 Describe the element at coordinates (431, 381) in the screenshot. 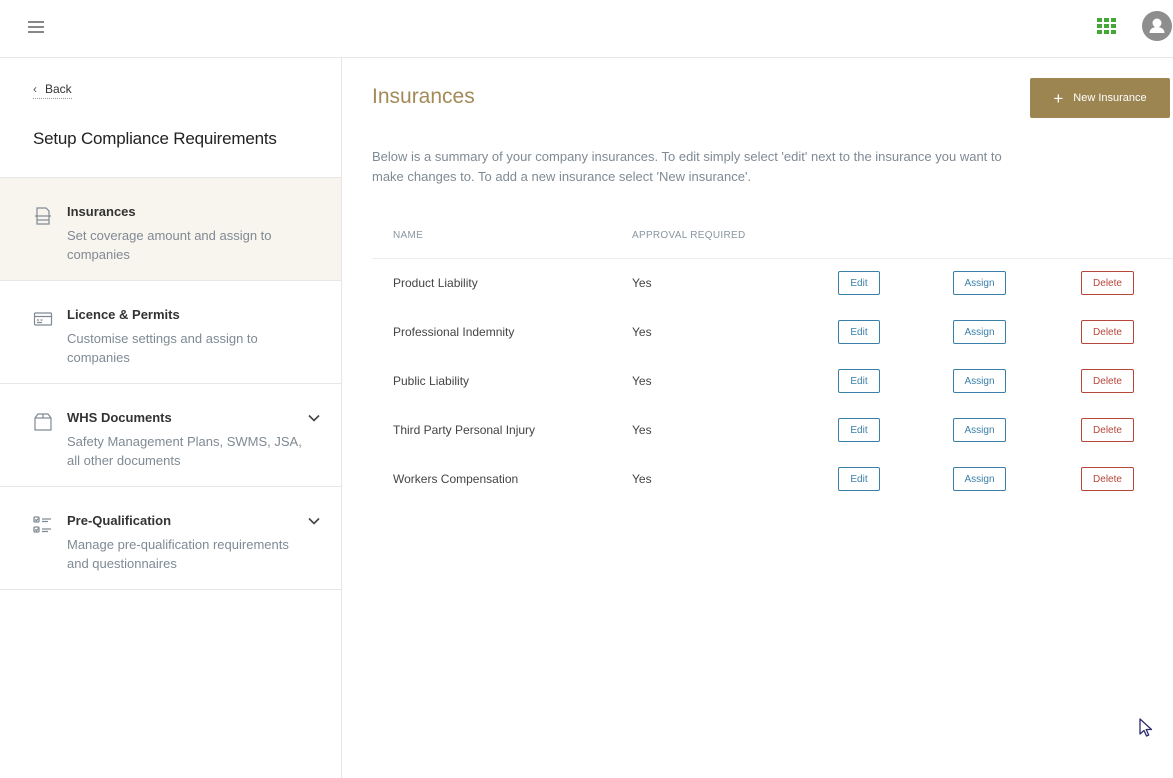

I see `insurance-name: Public Liability` at that location.